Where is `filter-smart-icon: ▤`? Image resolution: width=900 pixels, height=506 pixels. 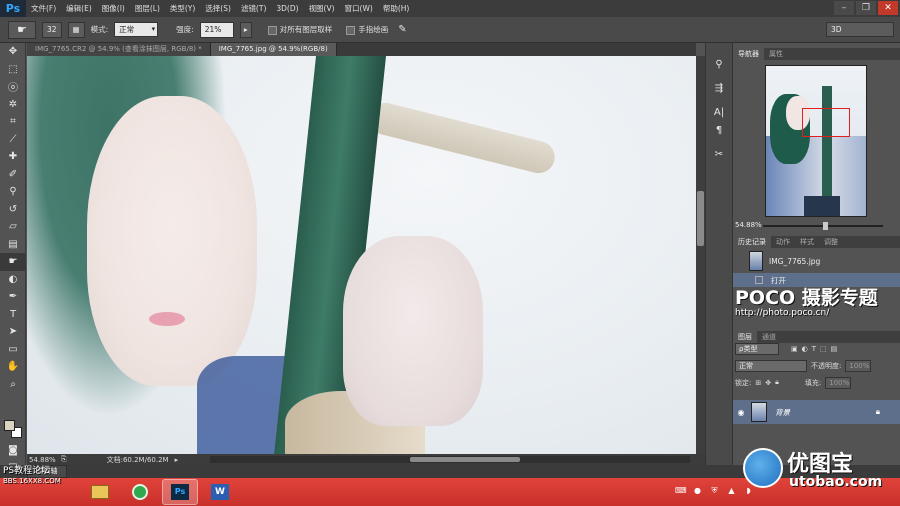
filter-smart-icon: ▤ is located at coordinates (834, 349).